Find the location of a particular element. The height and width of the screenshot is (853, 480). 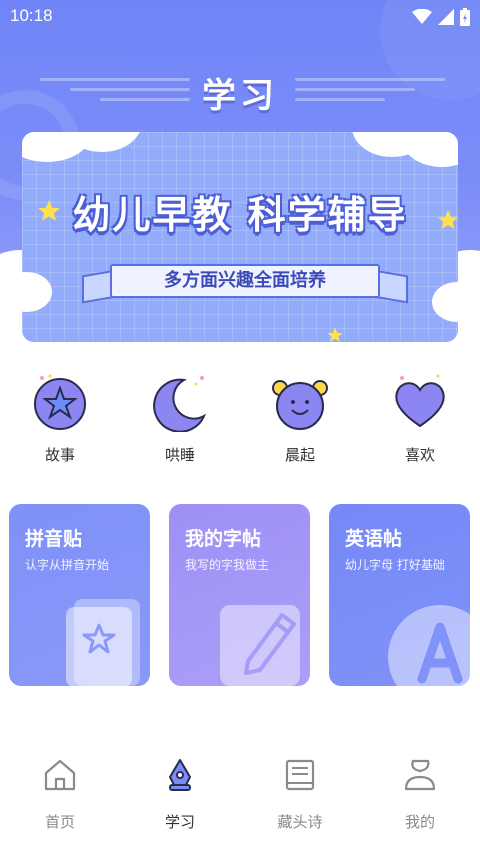

book-icon is located at coordinates (103, 642).